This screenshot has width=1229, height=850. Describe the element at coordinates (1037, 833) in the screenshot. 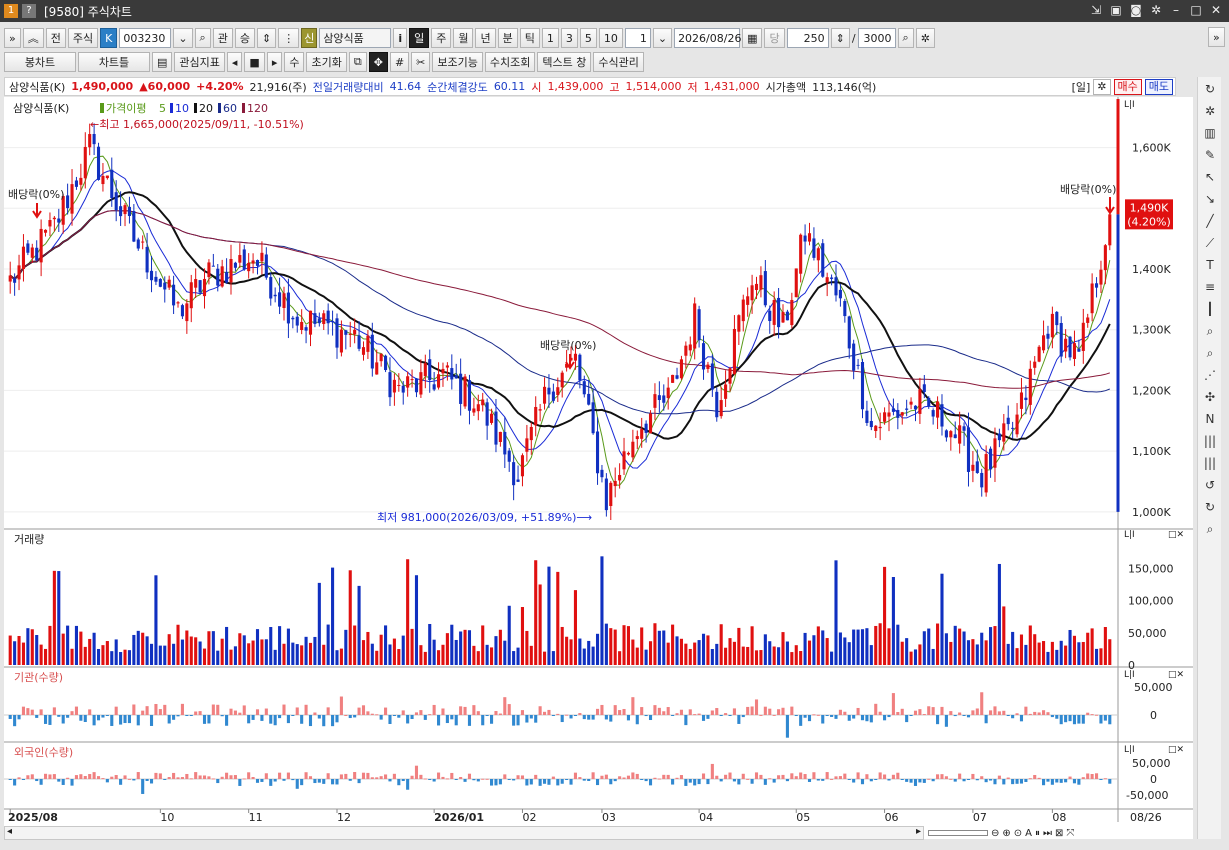

I see `pause-icon: ⏸` at that location.